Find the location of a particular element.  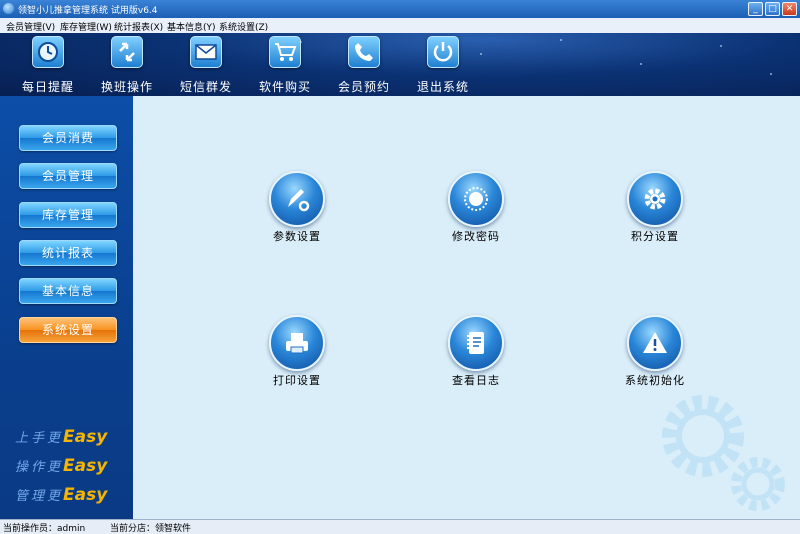

toolbar-purchase: 软件购买 is located at coordinates (285, 66).